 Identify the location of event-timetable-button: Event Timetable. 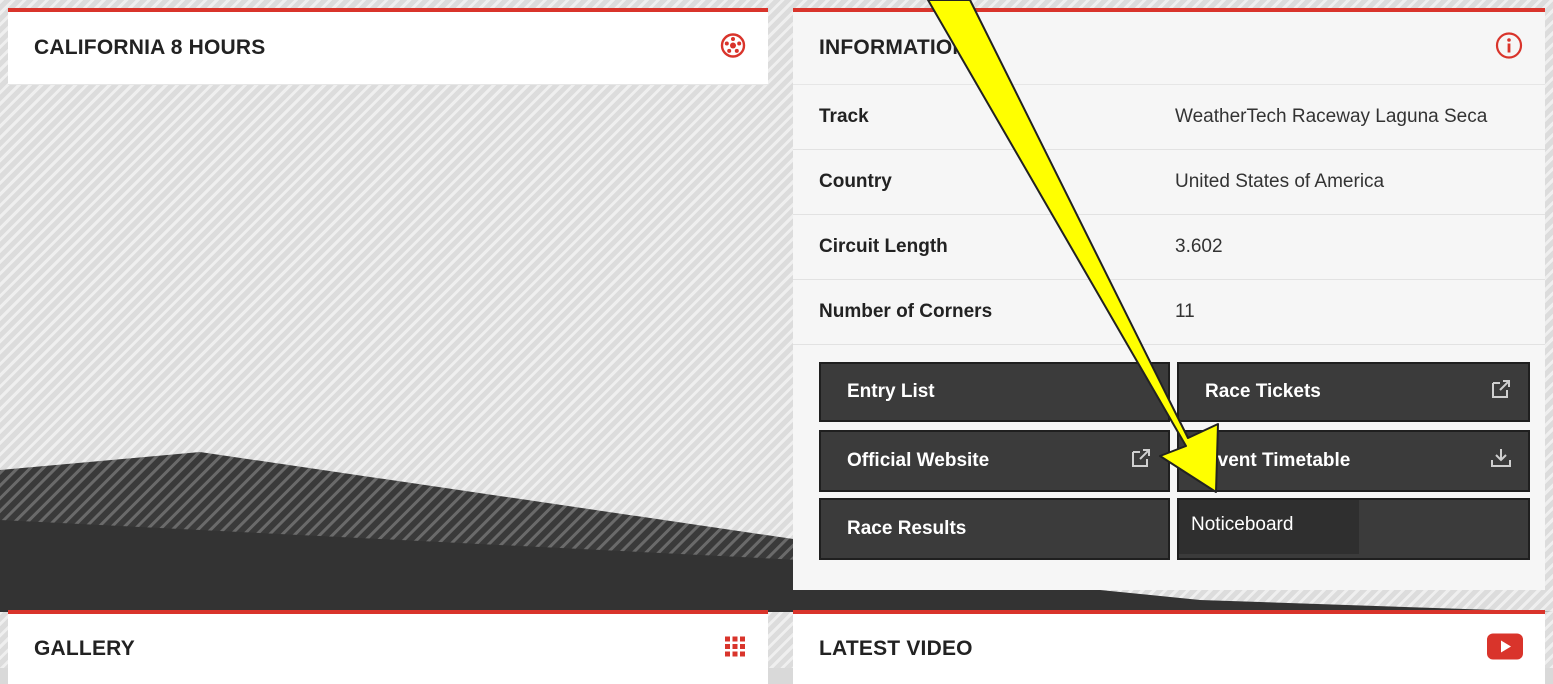
(1353, 461).